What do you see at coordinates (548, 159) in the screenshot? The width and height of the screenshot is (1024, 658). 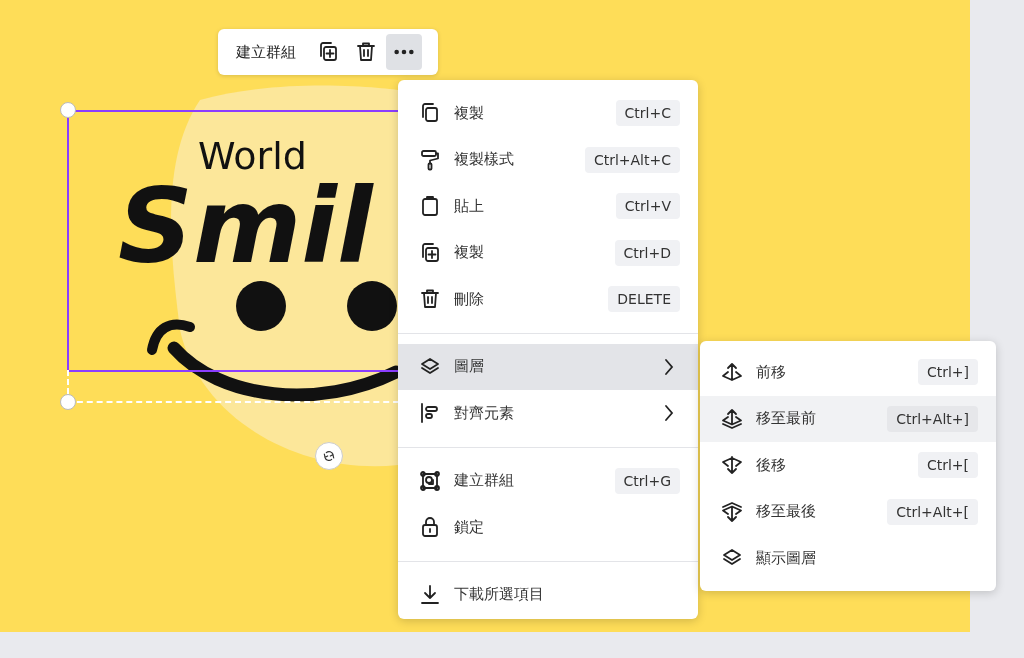 I see `menu-item: 複製樣式 Ctrl+Alt+C` at bounding box center [548, 159].